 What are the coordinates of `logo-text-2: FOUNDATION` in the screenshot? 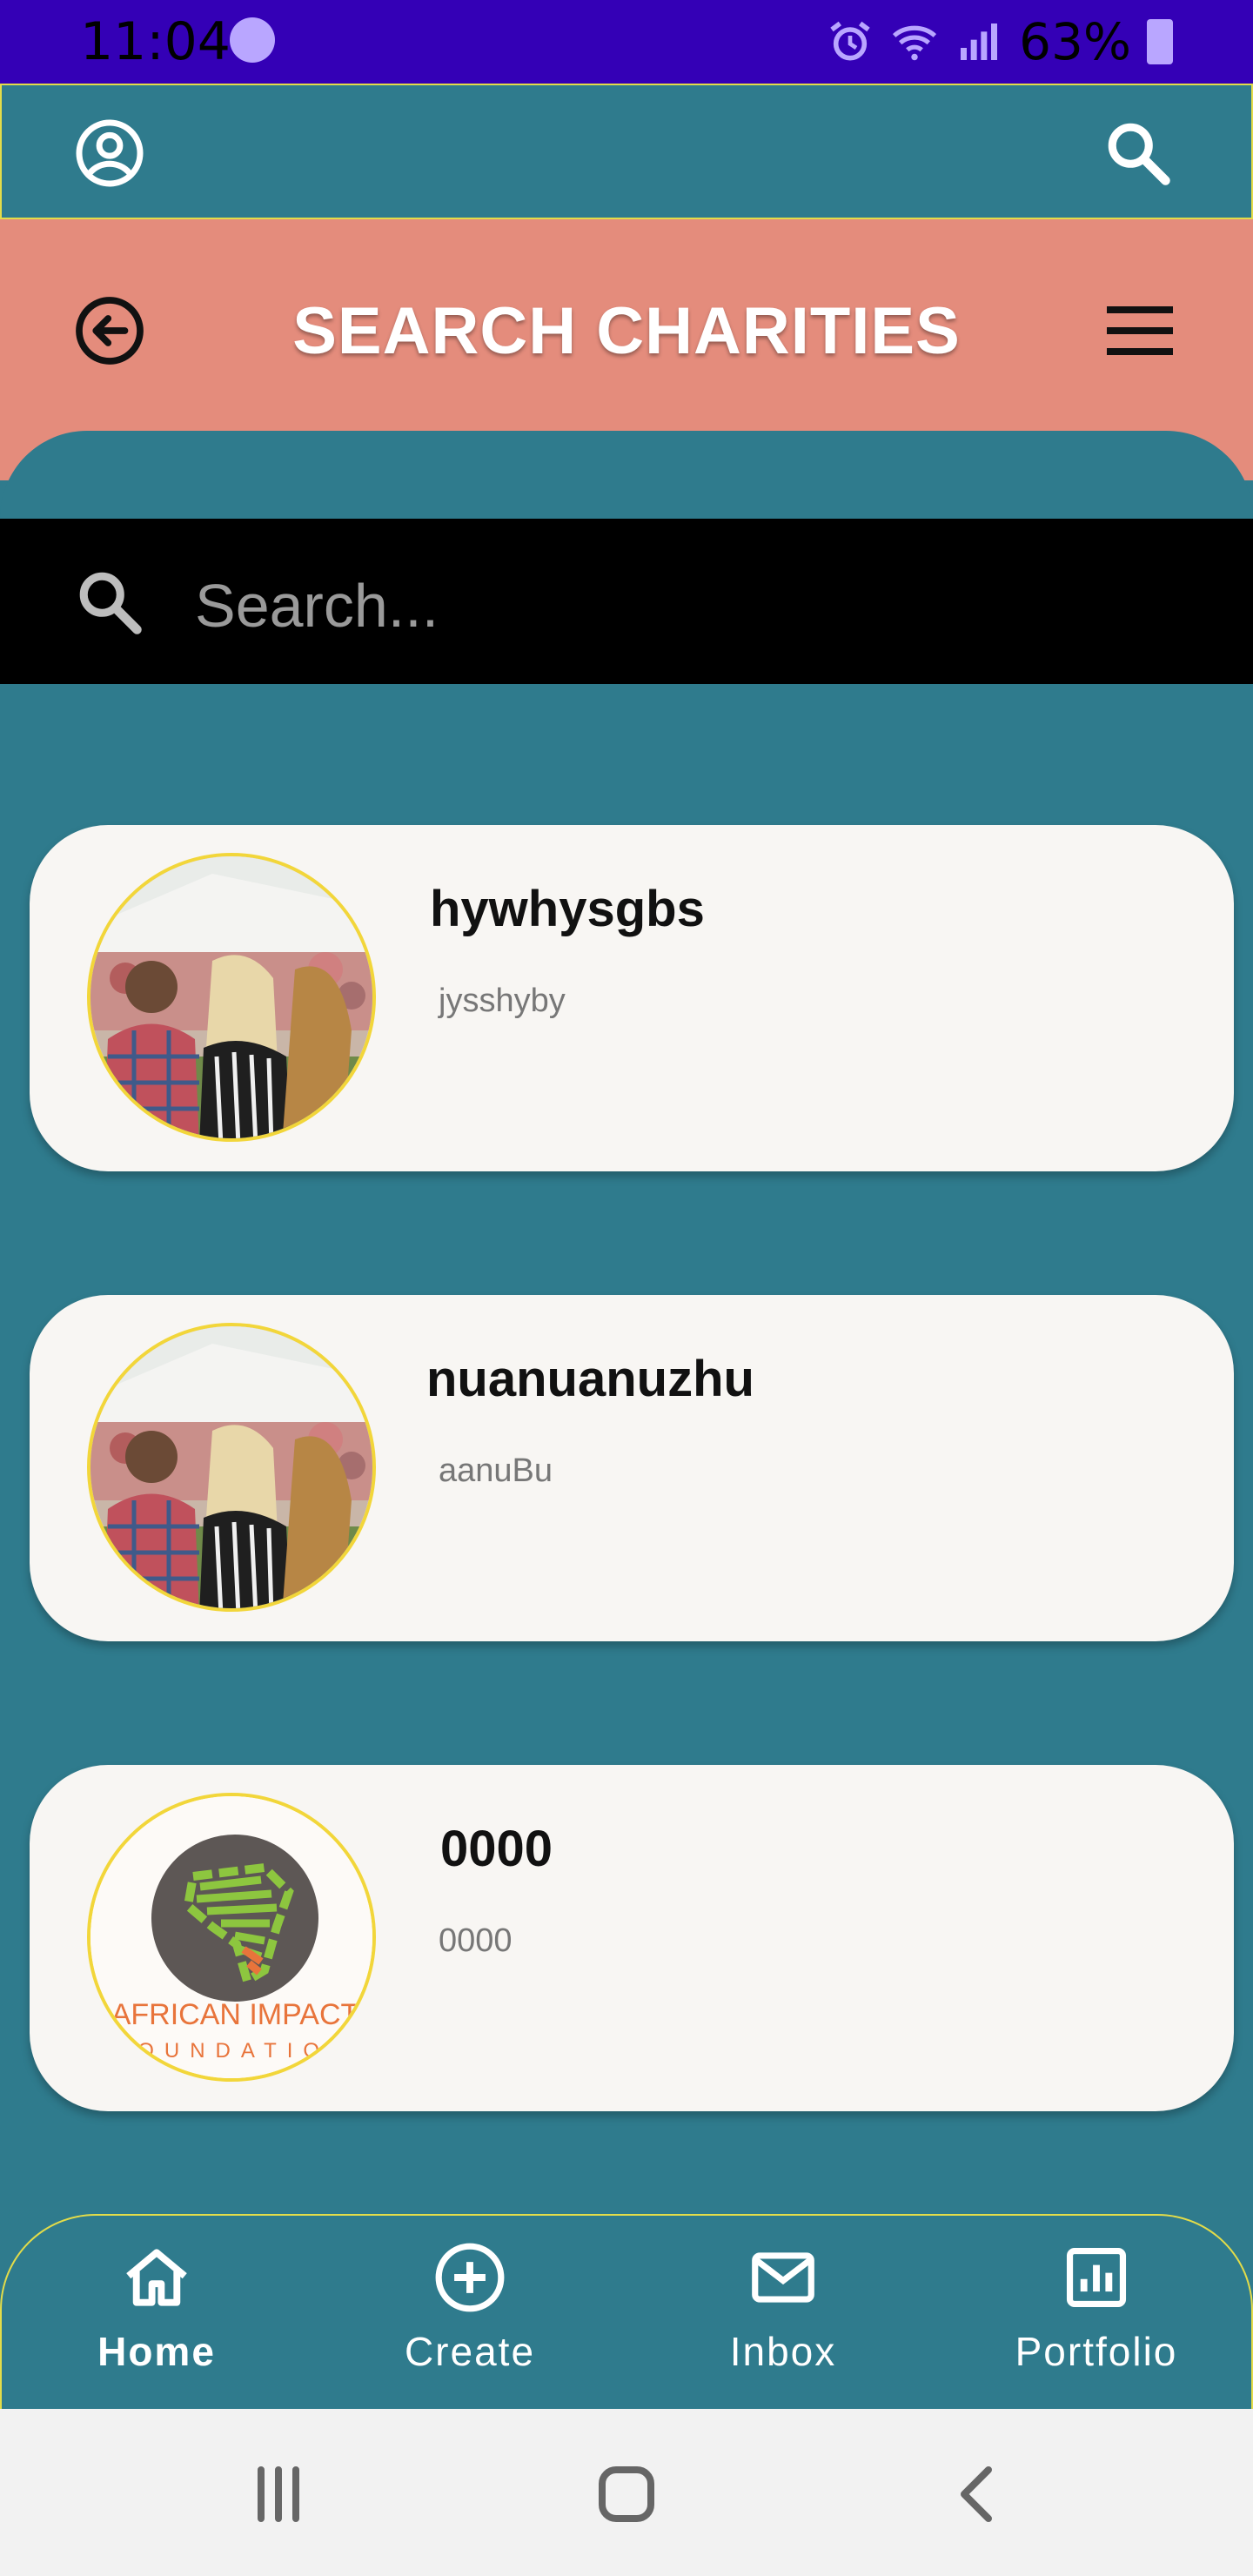 It's located at (235, 2051).